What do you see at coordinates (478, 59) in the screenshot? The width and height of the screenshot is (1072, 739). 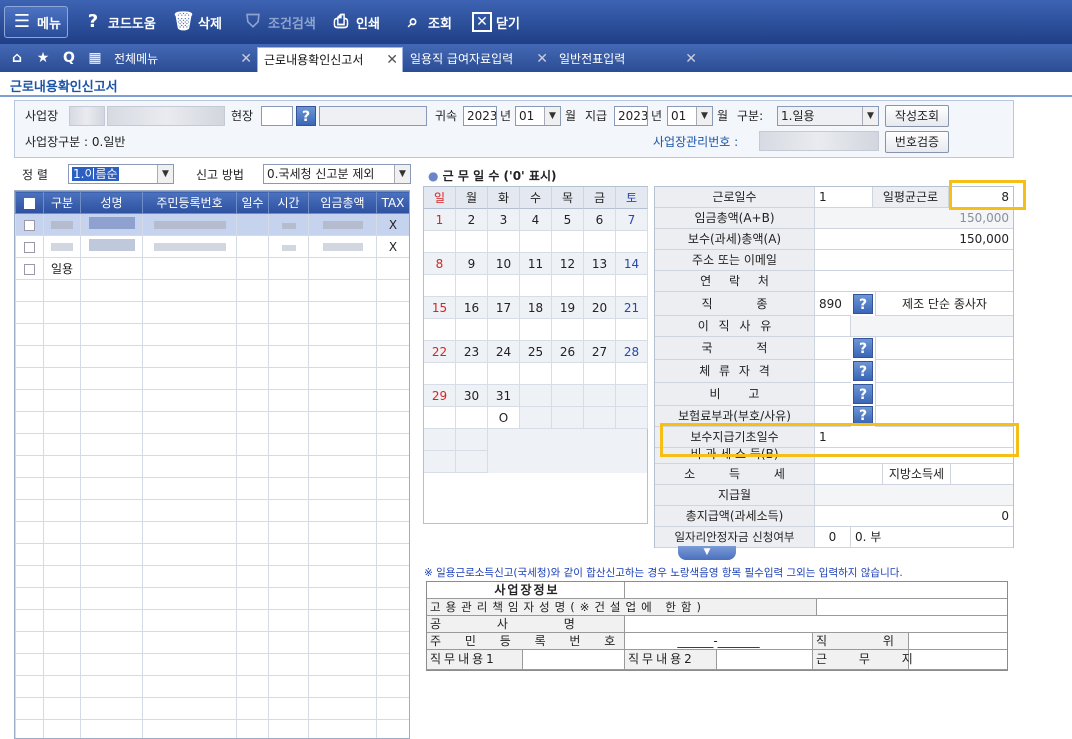 I see `tab-daily-pay: 일용직 급여자료입력 ✕` at bounding box center [478, 59].